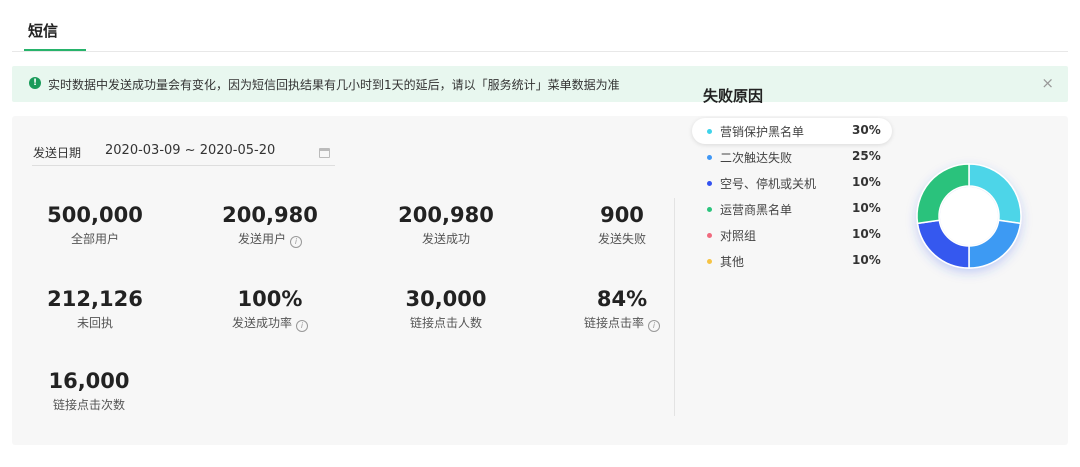 The image size is (1080, 467). Describe the element at coordinates (261, 323) in the screenshot. I see `stat-label-text: 发送成功率` at that location.